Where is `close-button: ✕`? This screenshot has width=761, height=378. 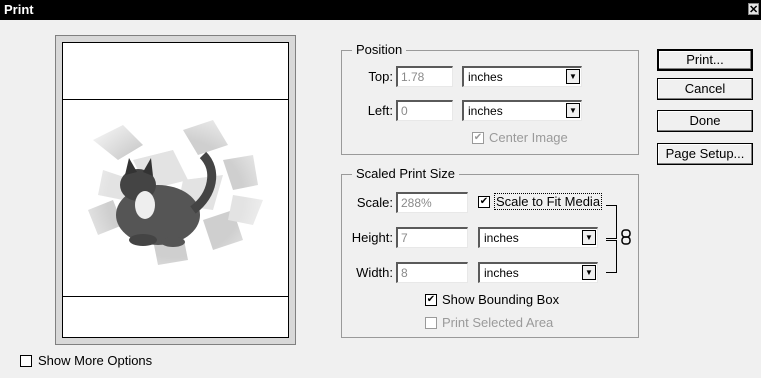
close-button: ✕ is located at coordinates (753, 9).